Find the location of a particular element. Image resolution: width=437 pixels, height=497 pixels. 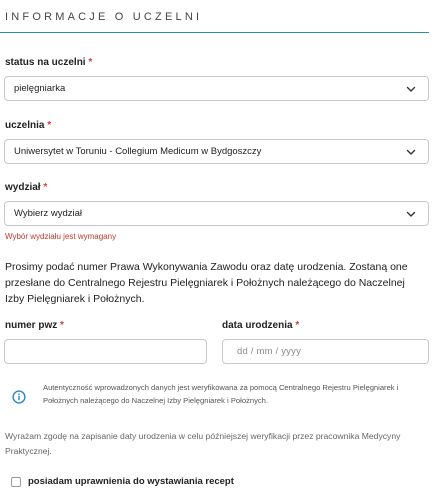

faculty-error: Wybór wydziału jest wymagany is located at coordinates (61, 236).